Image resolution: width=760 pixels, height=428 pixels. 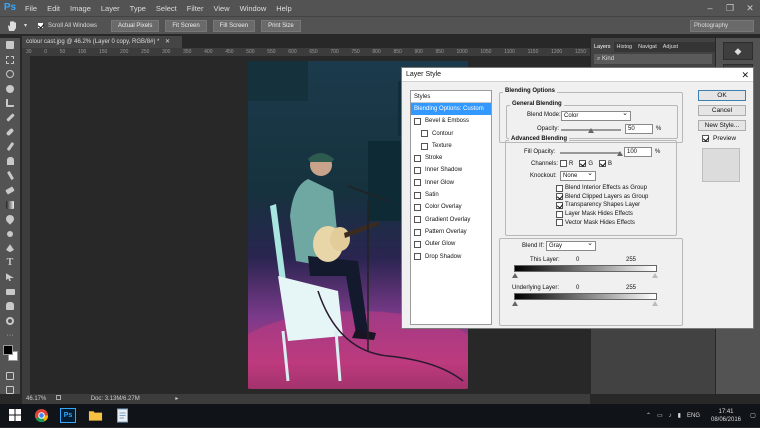 What do you see at coordinates (10, 45) in the screenshot?
I see `move-tool-icon` at bounding box center [10, 45].